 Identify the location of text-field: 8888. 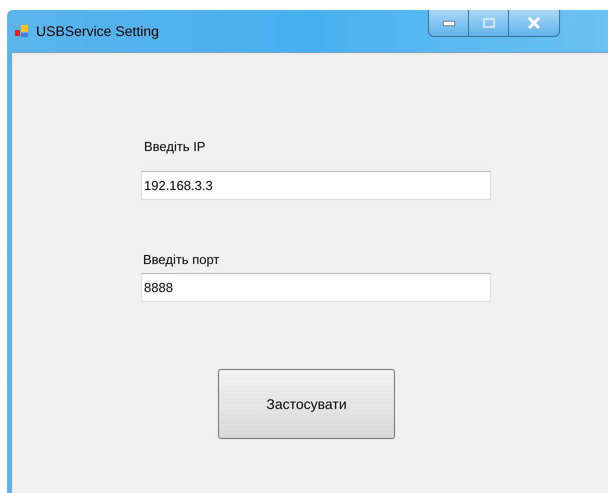
(316, 287).